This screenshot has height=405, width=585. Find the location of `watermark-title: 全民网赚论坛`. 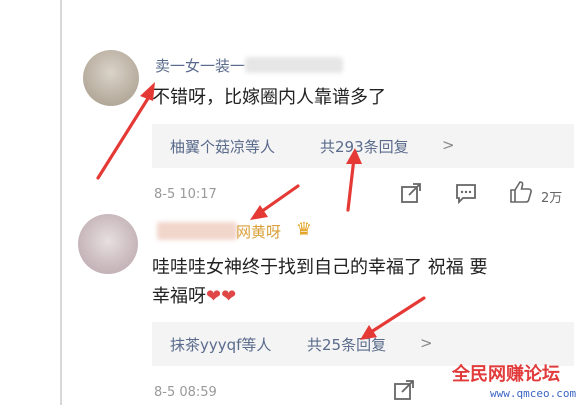

watermark-title: 全民网赚论坛 is located at coordinates (506, 374).